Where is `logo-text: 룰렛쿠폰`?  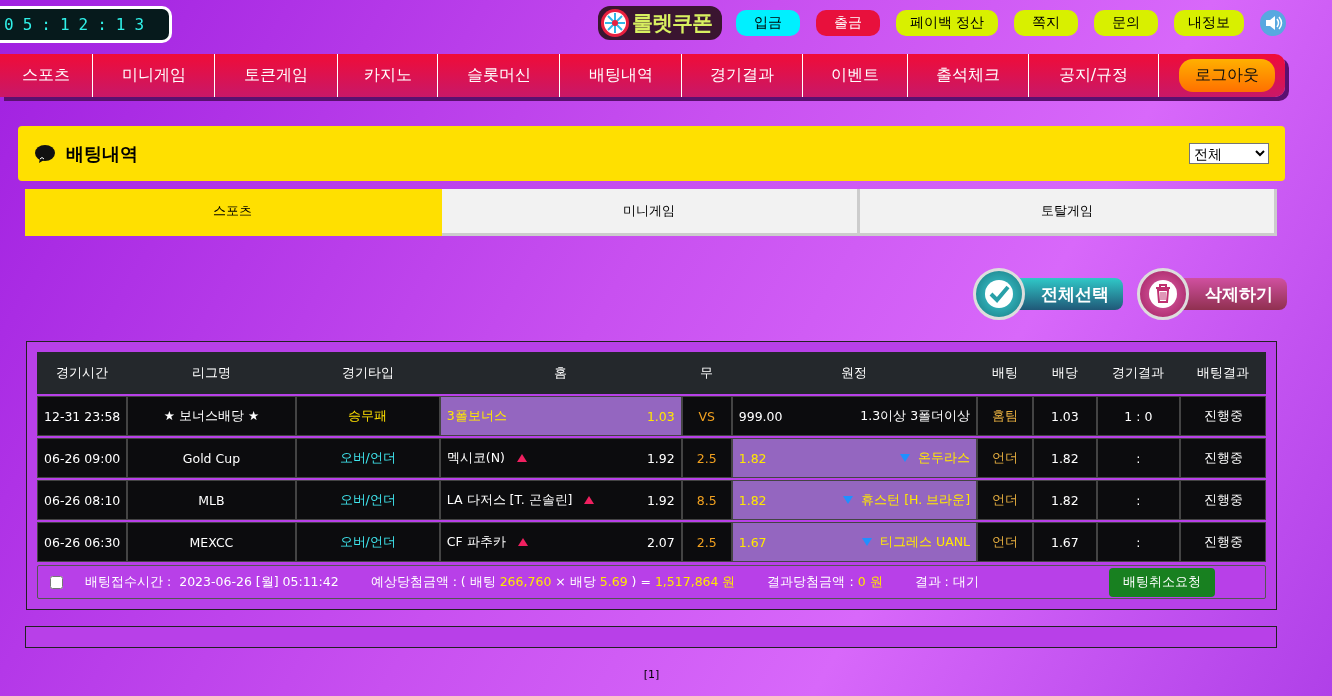
logo-text: 룰렛쿠폰 is located at coordinates (671, 23).